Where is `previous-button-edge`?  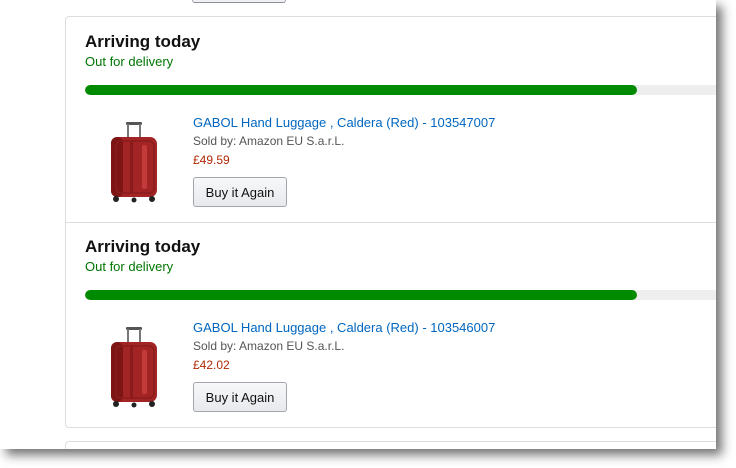
previous-button-edge is located at coordinates (239, 1).